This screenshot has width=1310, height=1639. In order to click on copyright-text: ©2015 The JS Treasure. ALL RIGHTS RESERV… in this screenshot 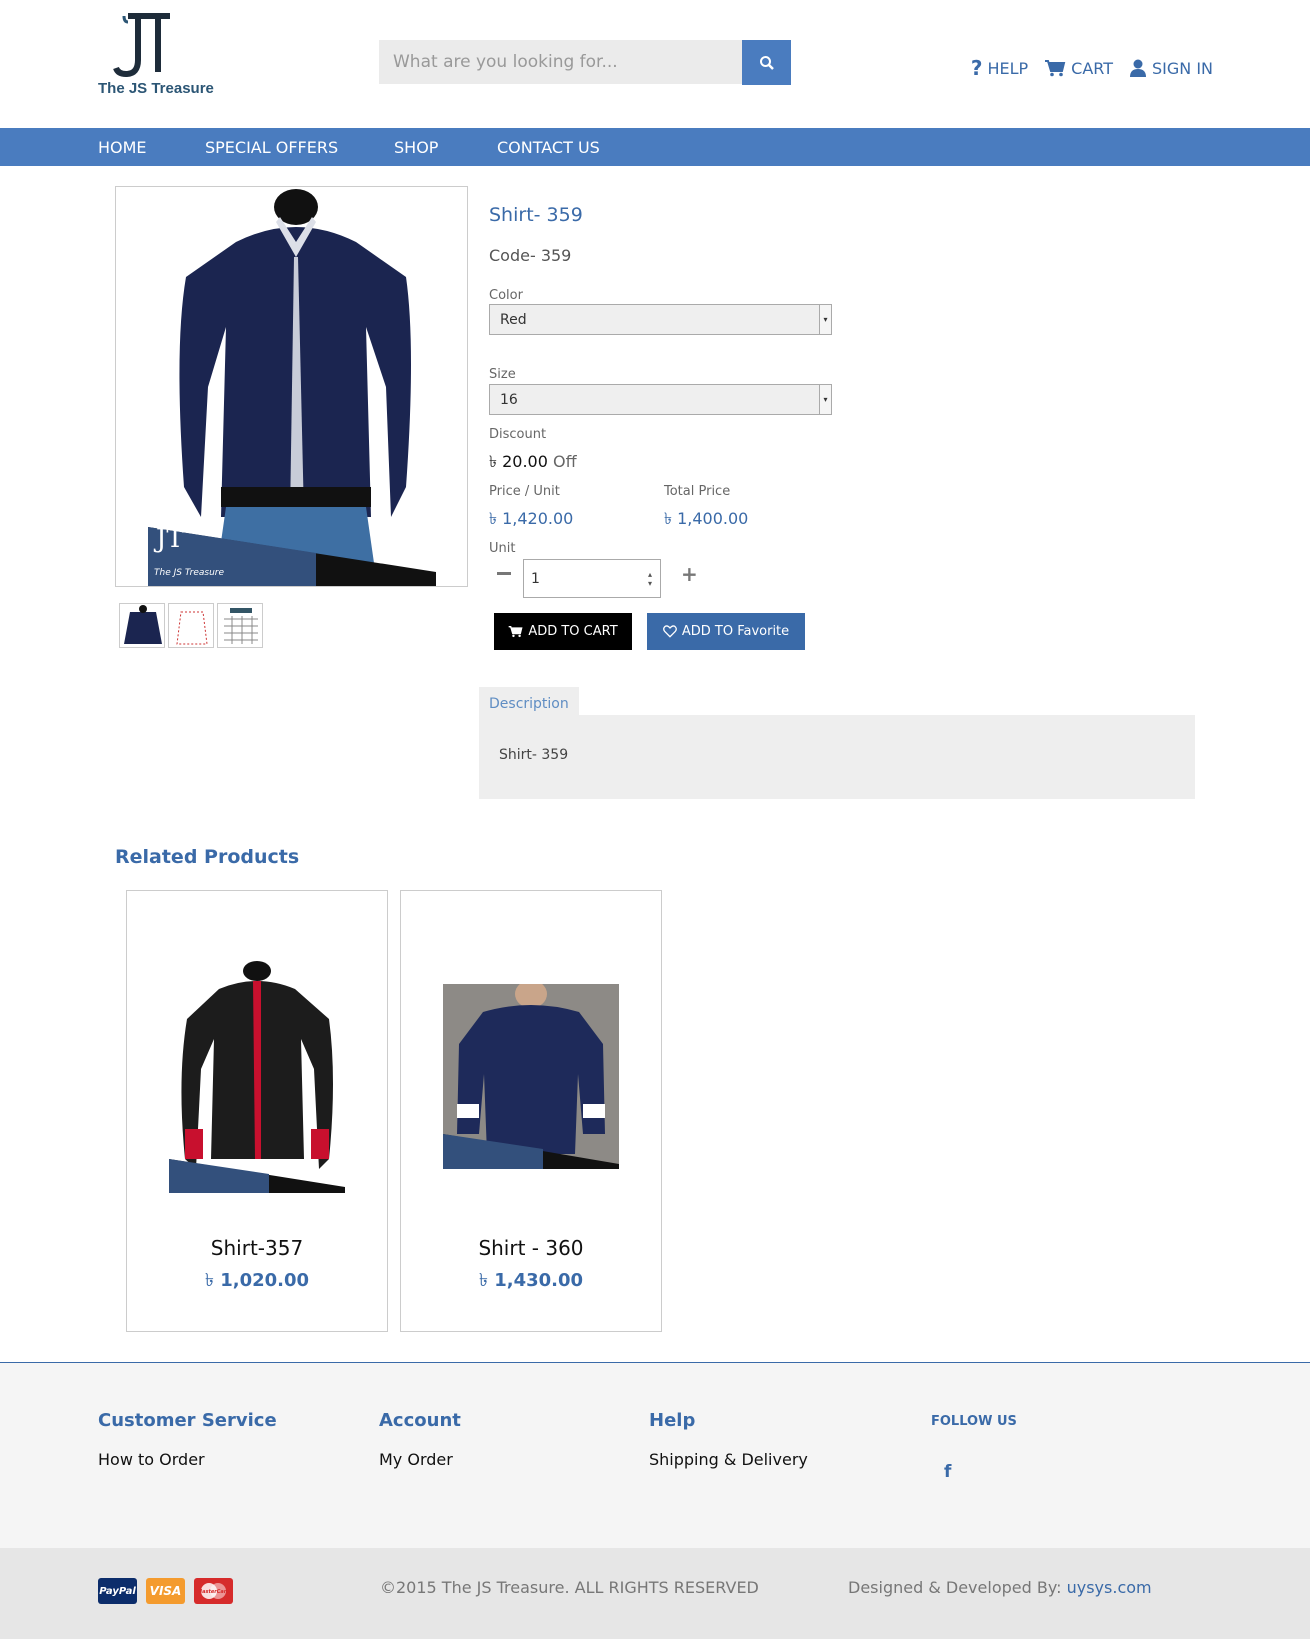, I will do `click(569, 1587)`.